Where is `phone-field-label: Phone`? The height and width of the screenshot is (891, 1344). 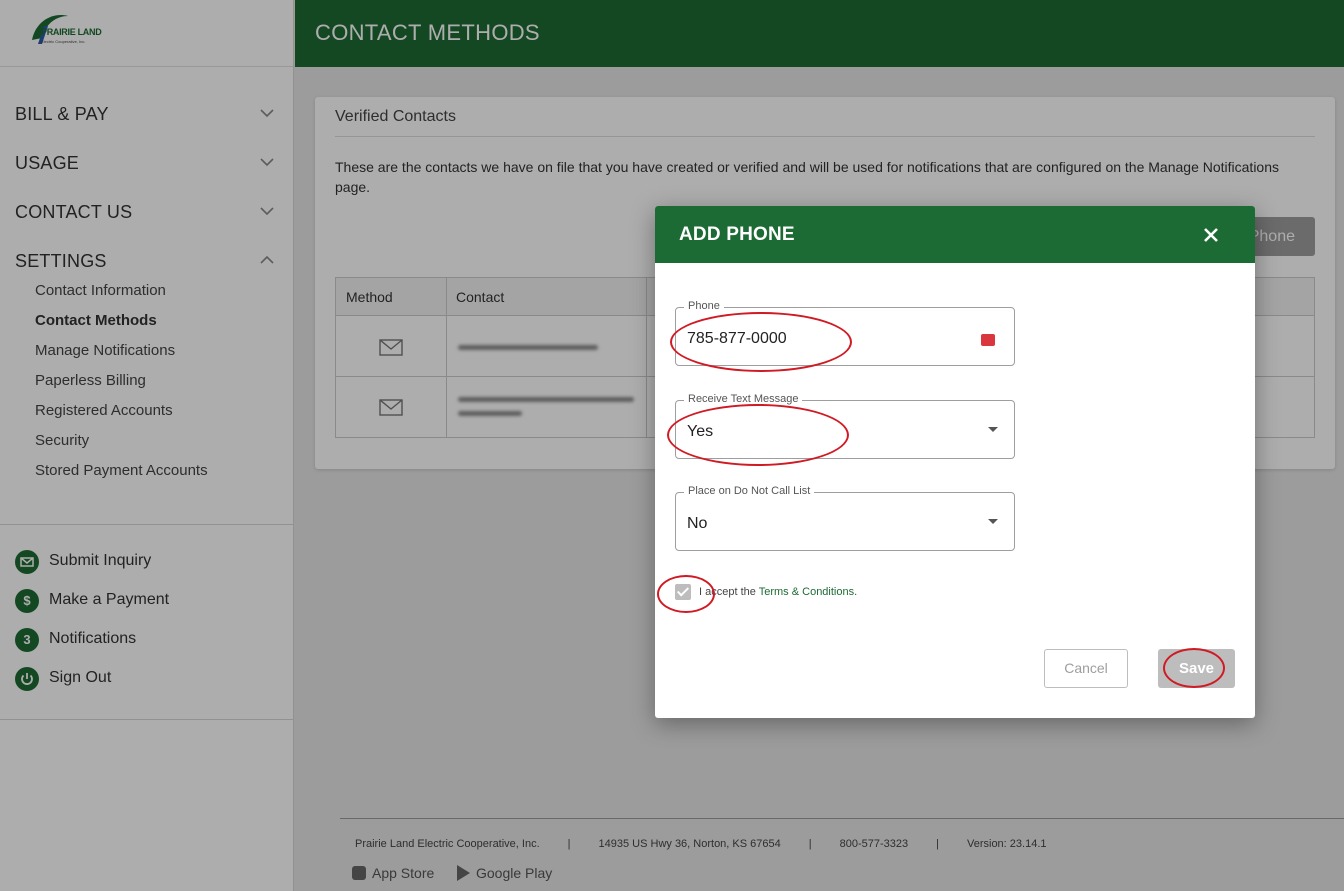 phone-field-label: Phone is located at coordinates (704, 306).